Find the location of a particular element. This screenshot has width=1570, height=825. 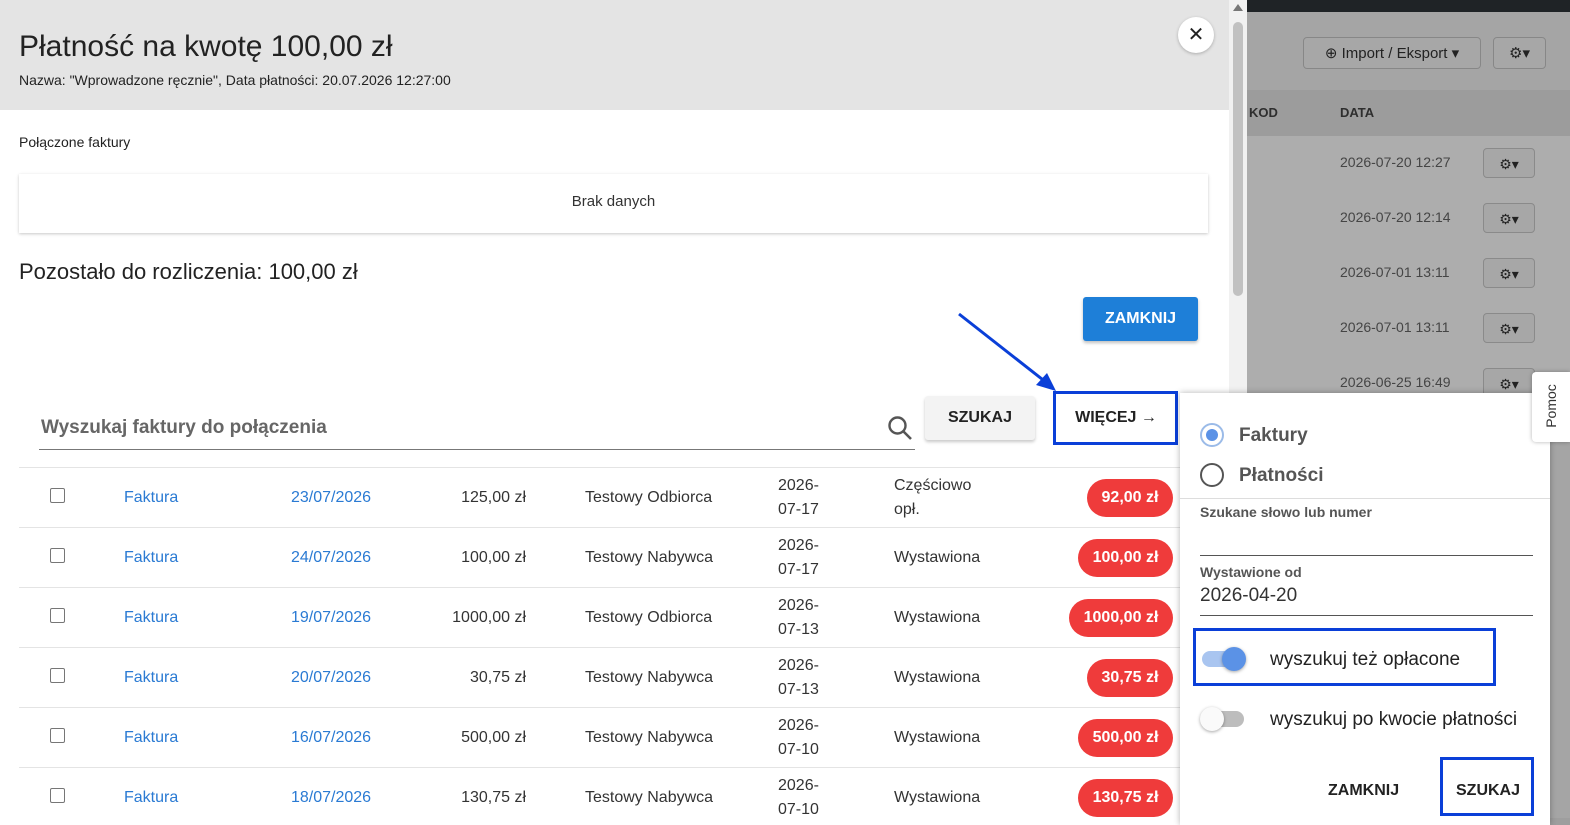

linked-invoices-empty: Brak danych is located at coordinates (613, 203).